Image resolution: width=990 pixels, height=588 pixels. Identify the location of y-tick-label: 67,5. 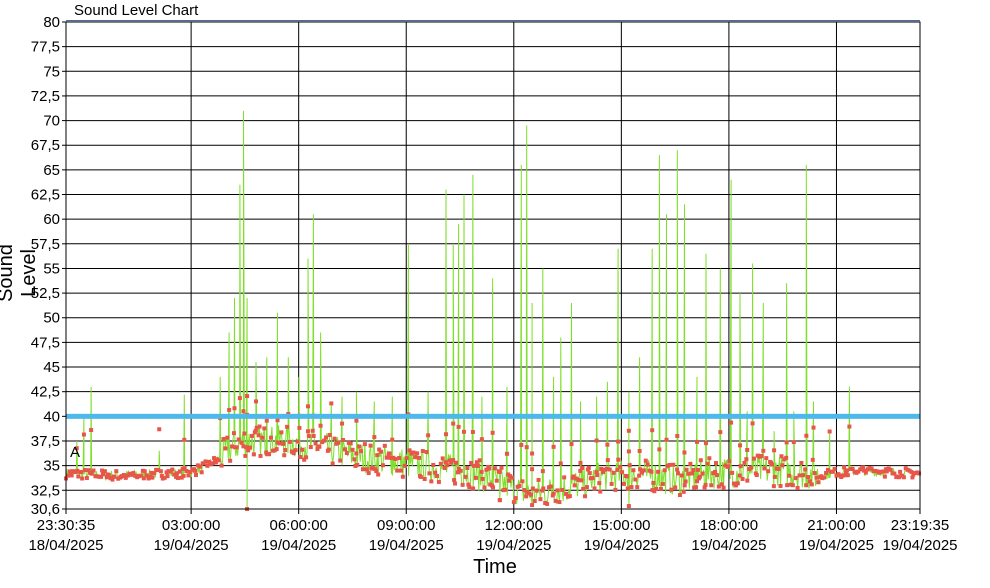
(45, 145).